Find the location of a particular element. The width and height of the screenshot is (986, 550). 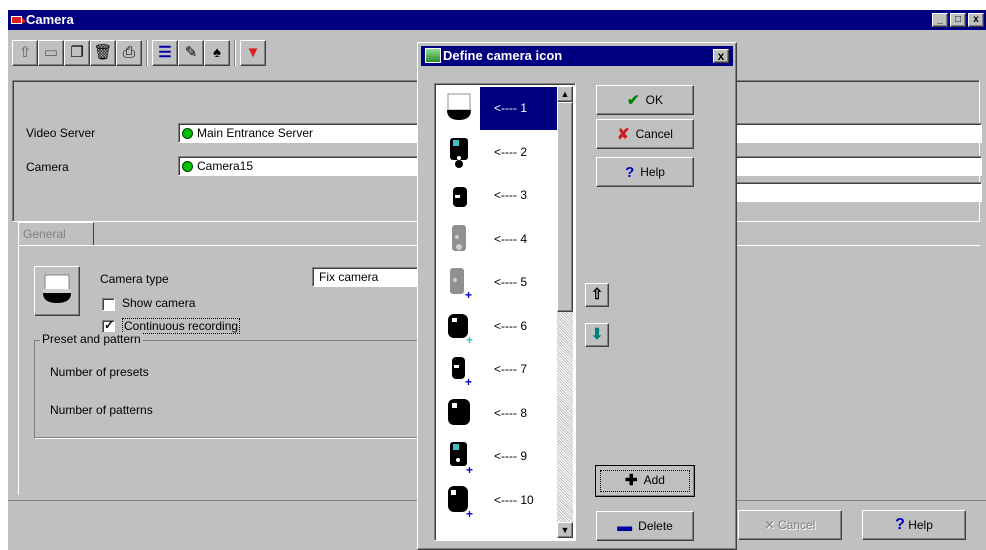

camera-type-select: Fix camera is located at coordinates (368, 277).